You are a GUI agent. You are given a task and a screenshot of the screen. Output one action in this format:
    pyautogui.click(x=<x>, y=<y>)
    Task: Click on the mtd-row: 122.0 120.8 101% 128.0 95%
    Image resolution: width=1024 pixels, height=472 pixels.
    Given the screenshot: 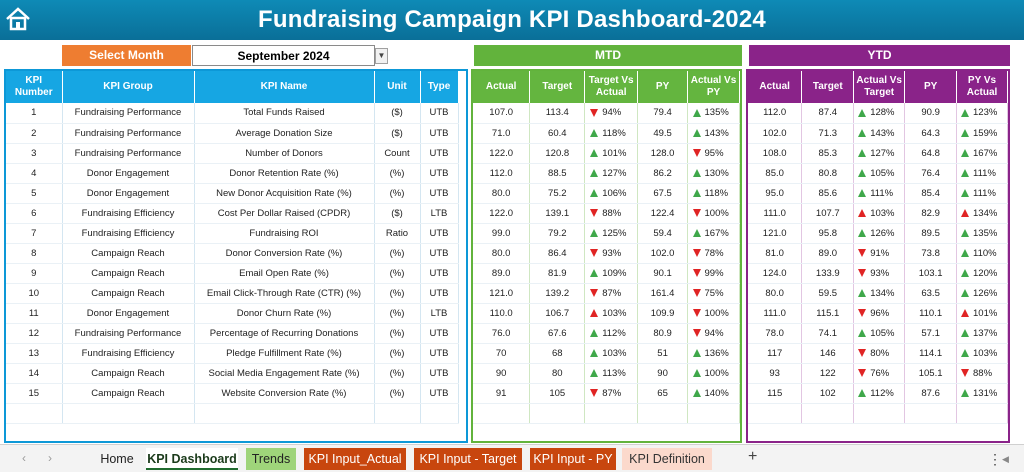 What is the action you would take?
    pyautogui.click(x=606, y=153)
    